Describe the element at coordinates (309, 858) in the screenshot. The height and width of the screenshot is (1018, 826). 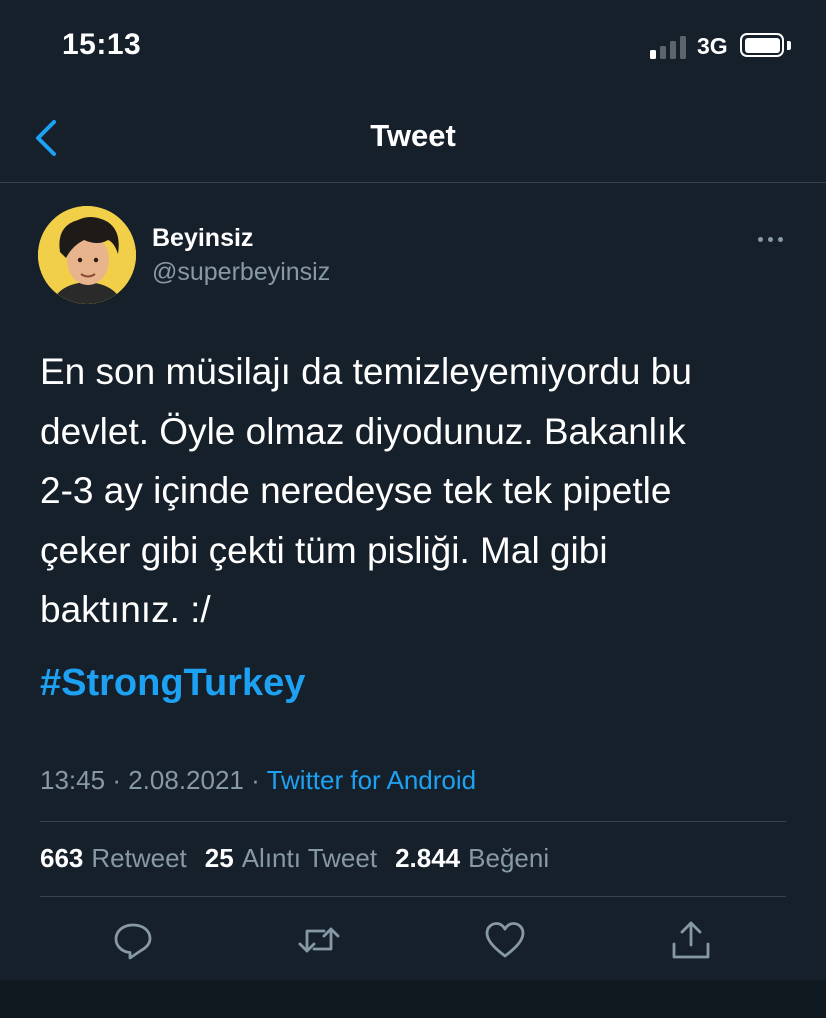
I see `quote-label: Alıntı Tweet` at that location.